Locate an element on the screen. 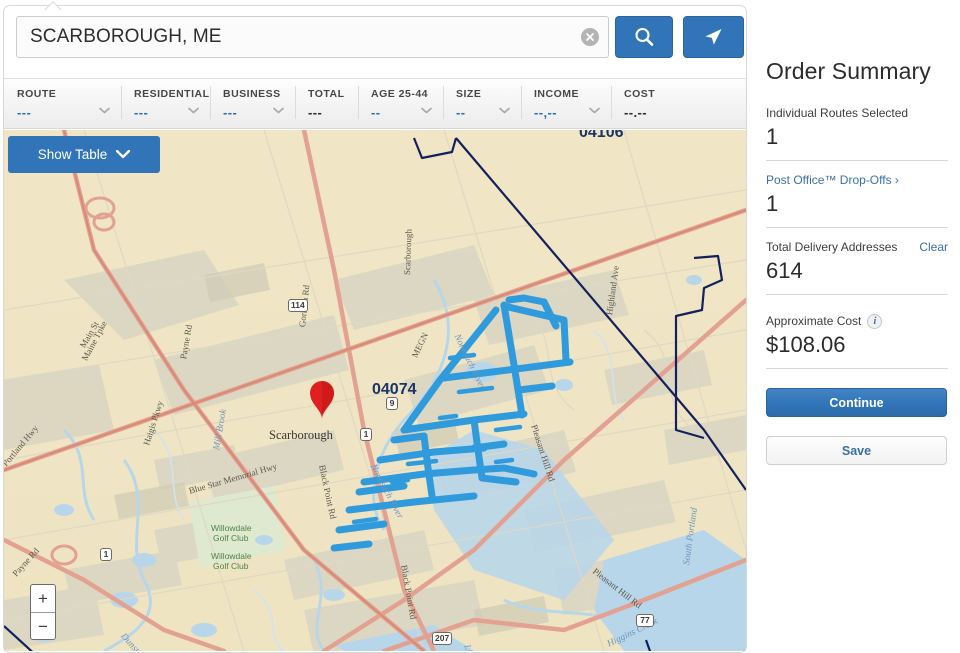 The image size is (960, 653). save-button: Save is located at coordinates (856, 450).